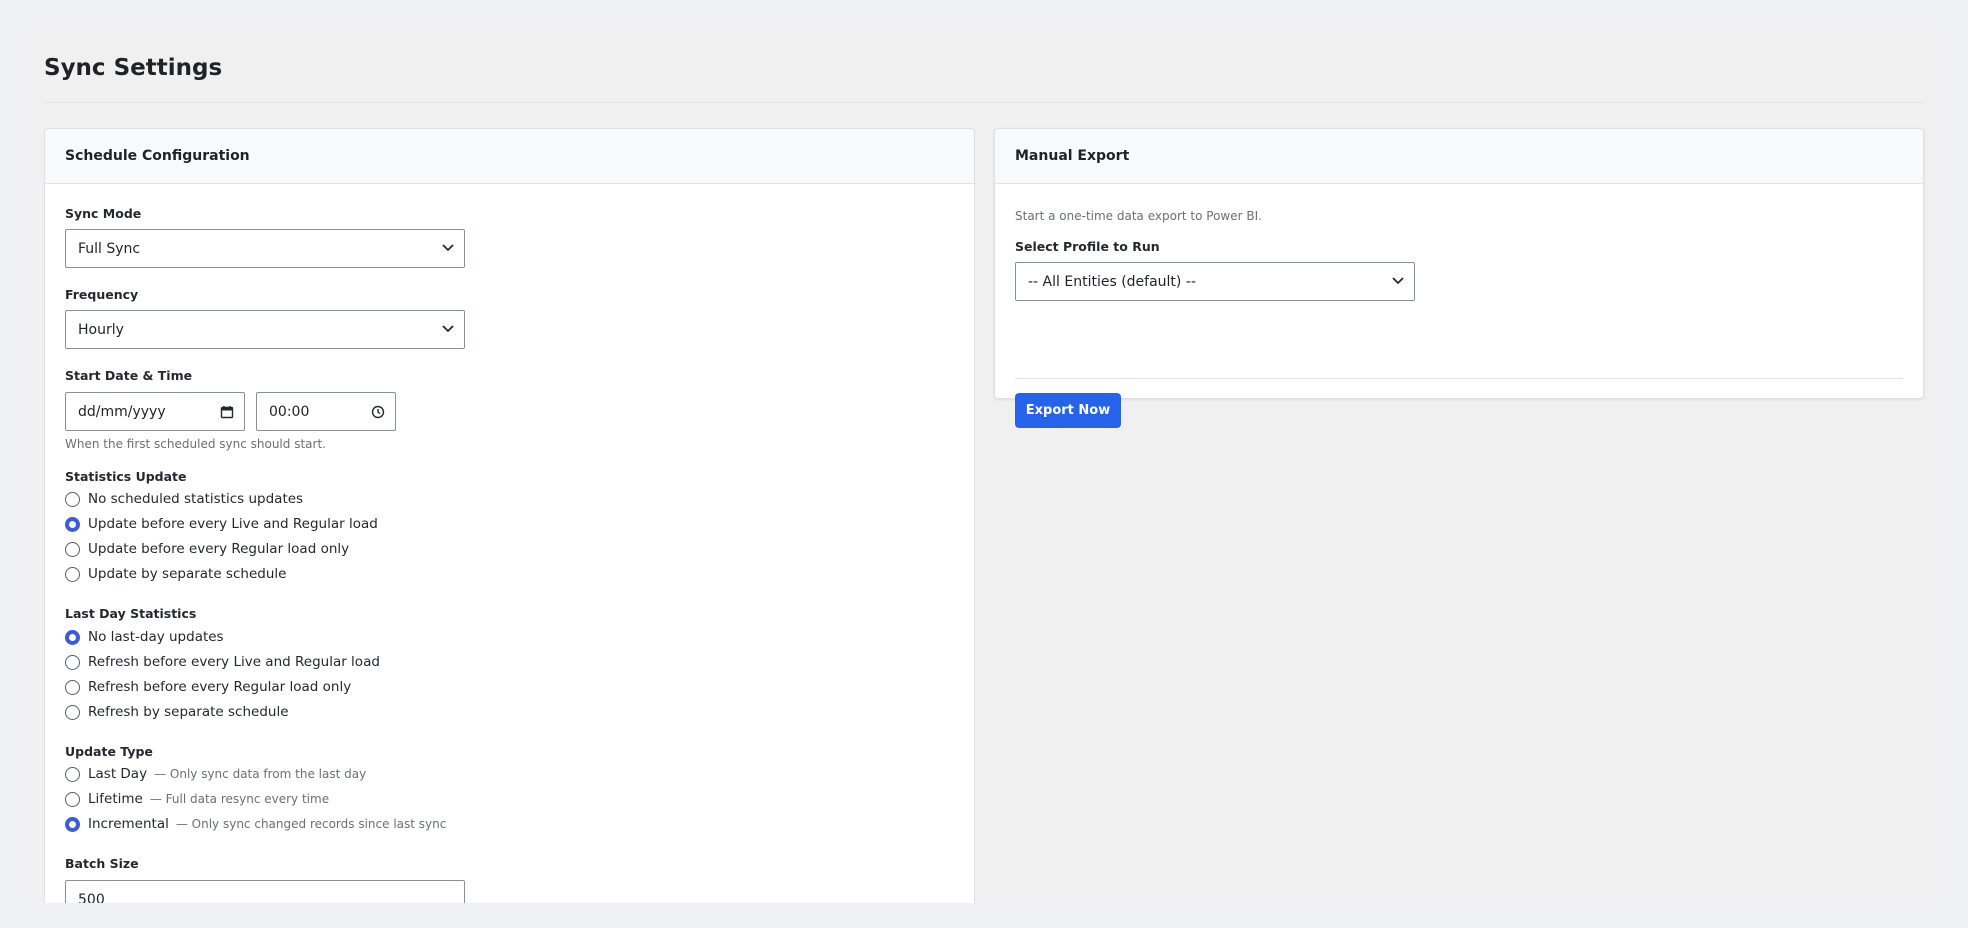 Image resolution: width=1968 pixels, height=928 pixels. Describe the element at coordinates (109, 248) in the screenshot. I see `sync-mode-value: Full Sync` at that location.